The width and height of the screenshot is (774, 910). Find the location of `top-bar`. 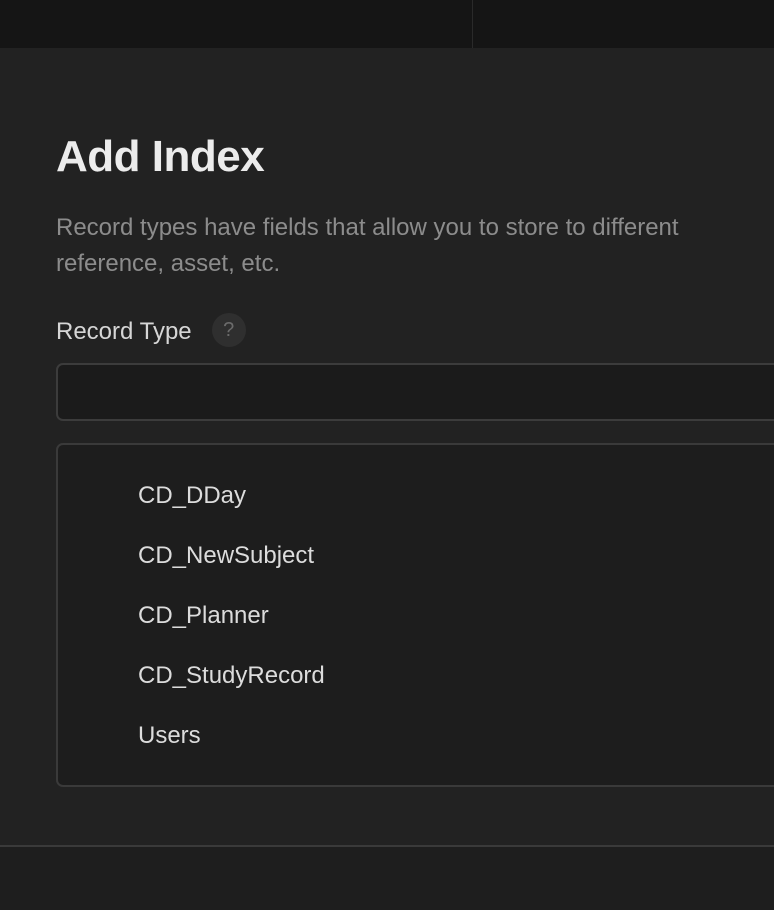

top-bar is located at coordinates (387, 24).